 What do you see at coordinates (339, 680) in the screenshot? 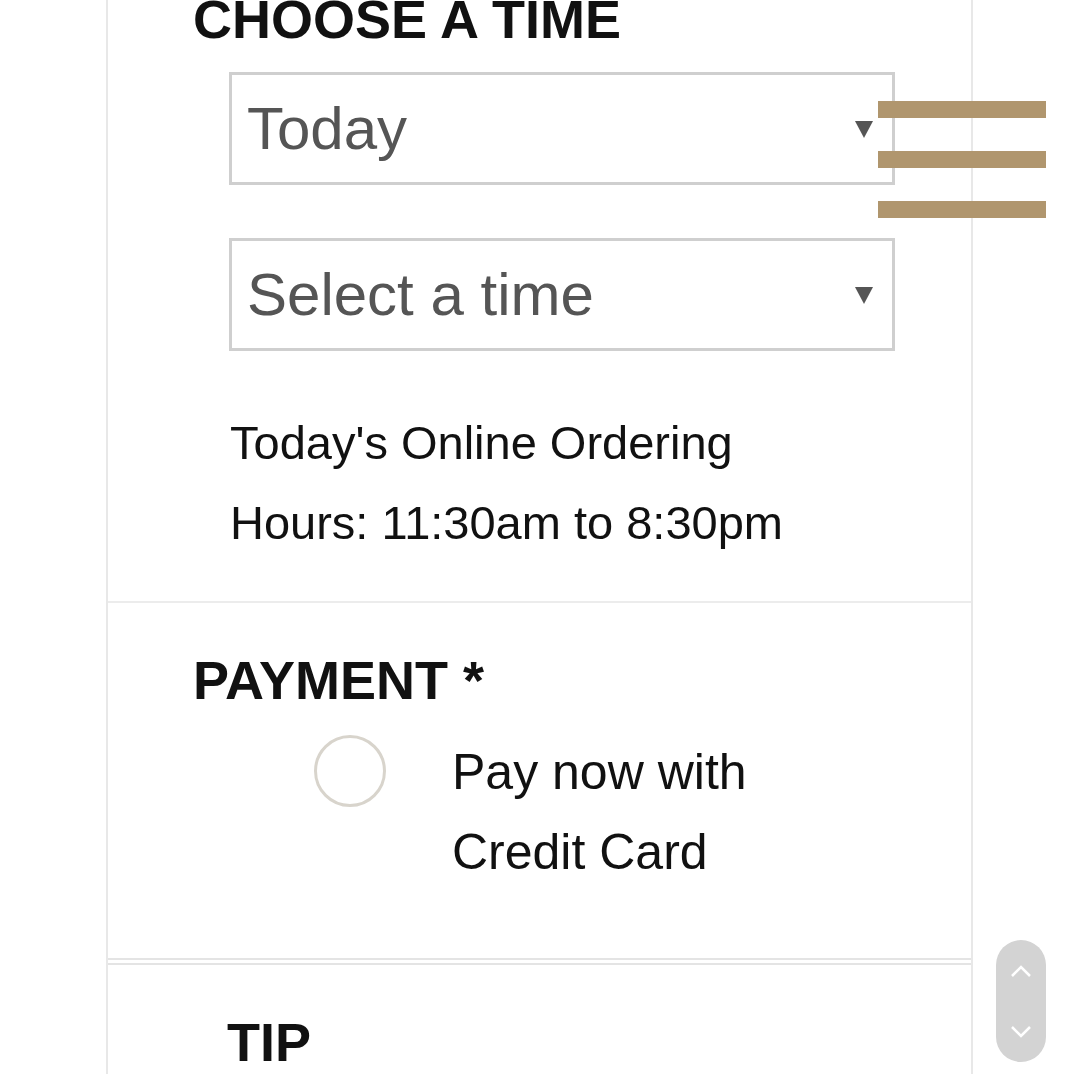
I see `section-heading: PAYMENT *` at bounding box center [339, 680].